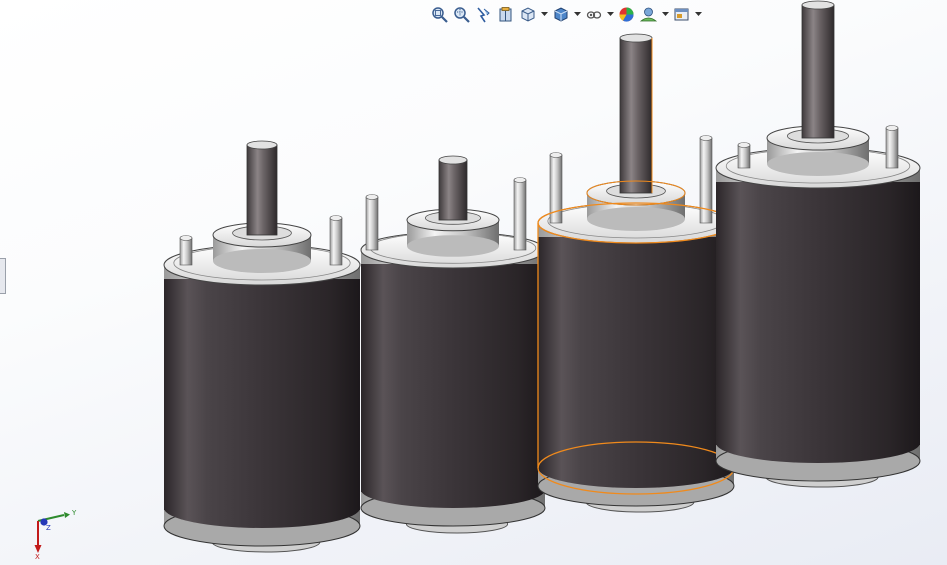 The width and height of the screenshot is (947, 565). I want to click on y-axis-arrow, so click(67, 515).